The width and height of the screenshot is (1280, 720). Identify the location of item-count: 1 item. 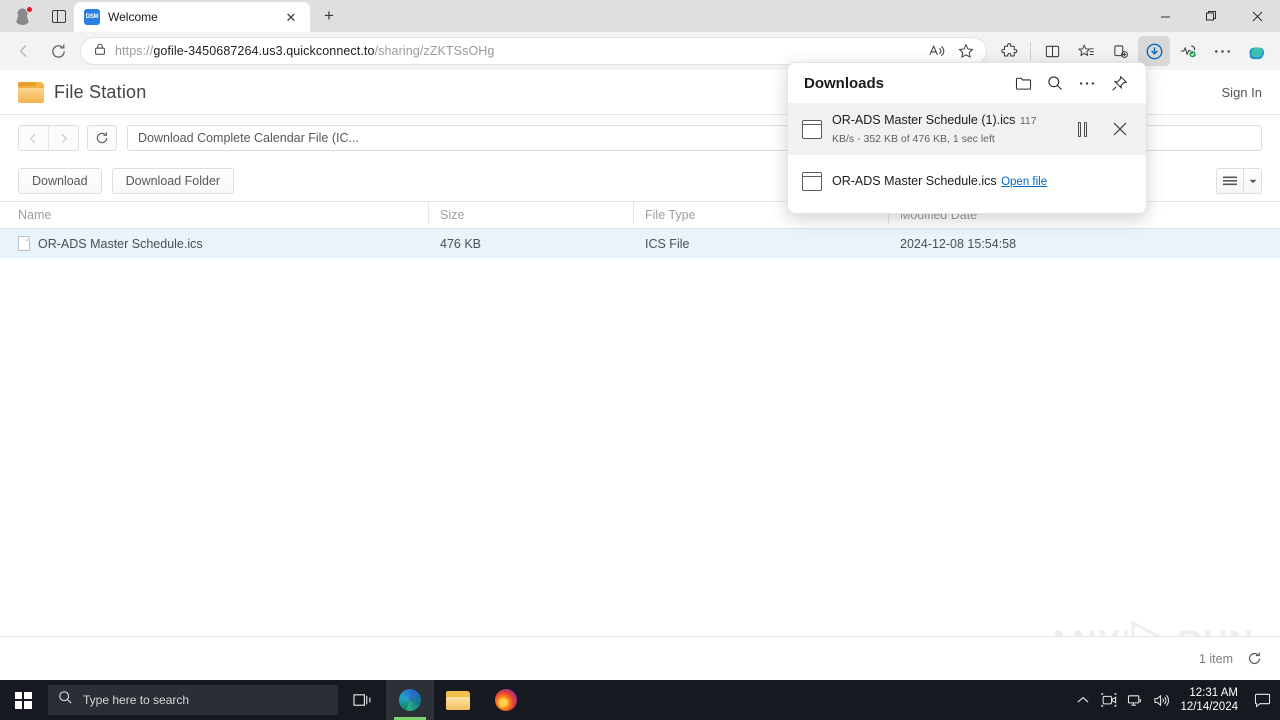
(1215, 658).